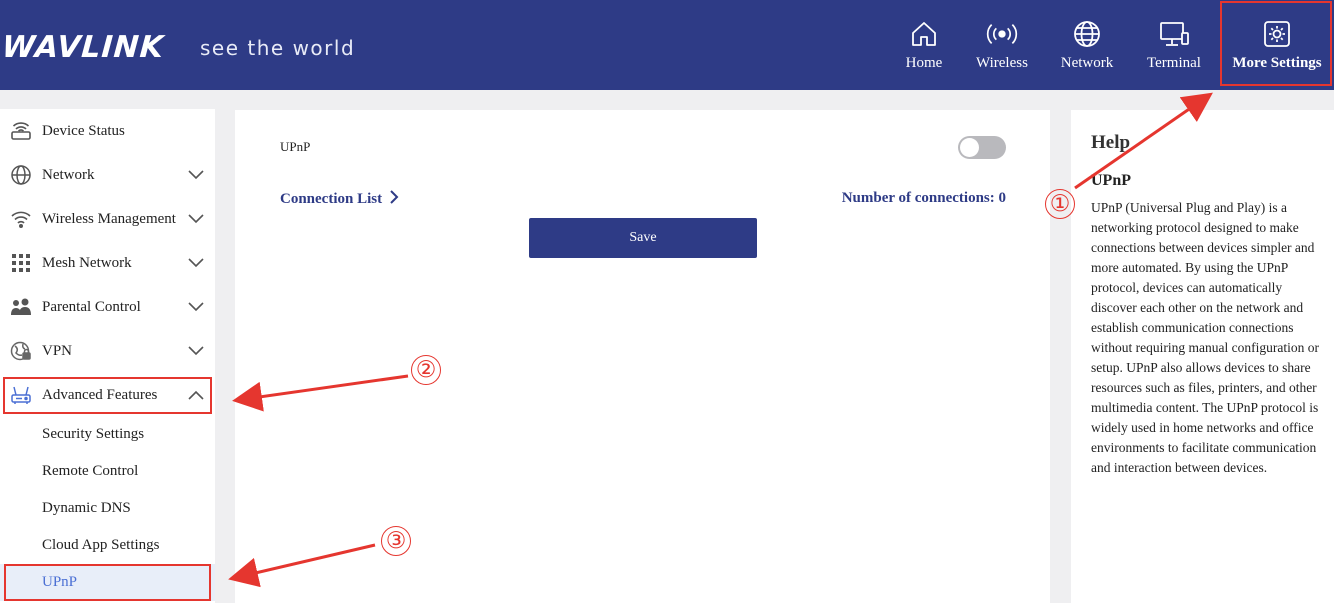 This screenshot has width=1334, height=603. I want to click on sidebar-item-label: Wireless Management, so click(109, 218).